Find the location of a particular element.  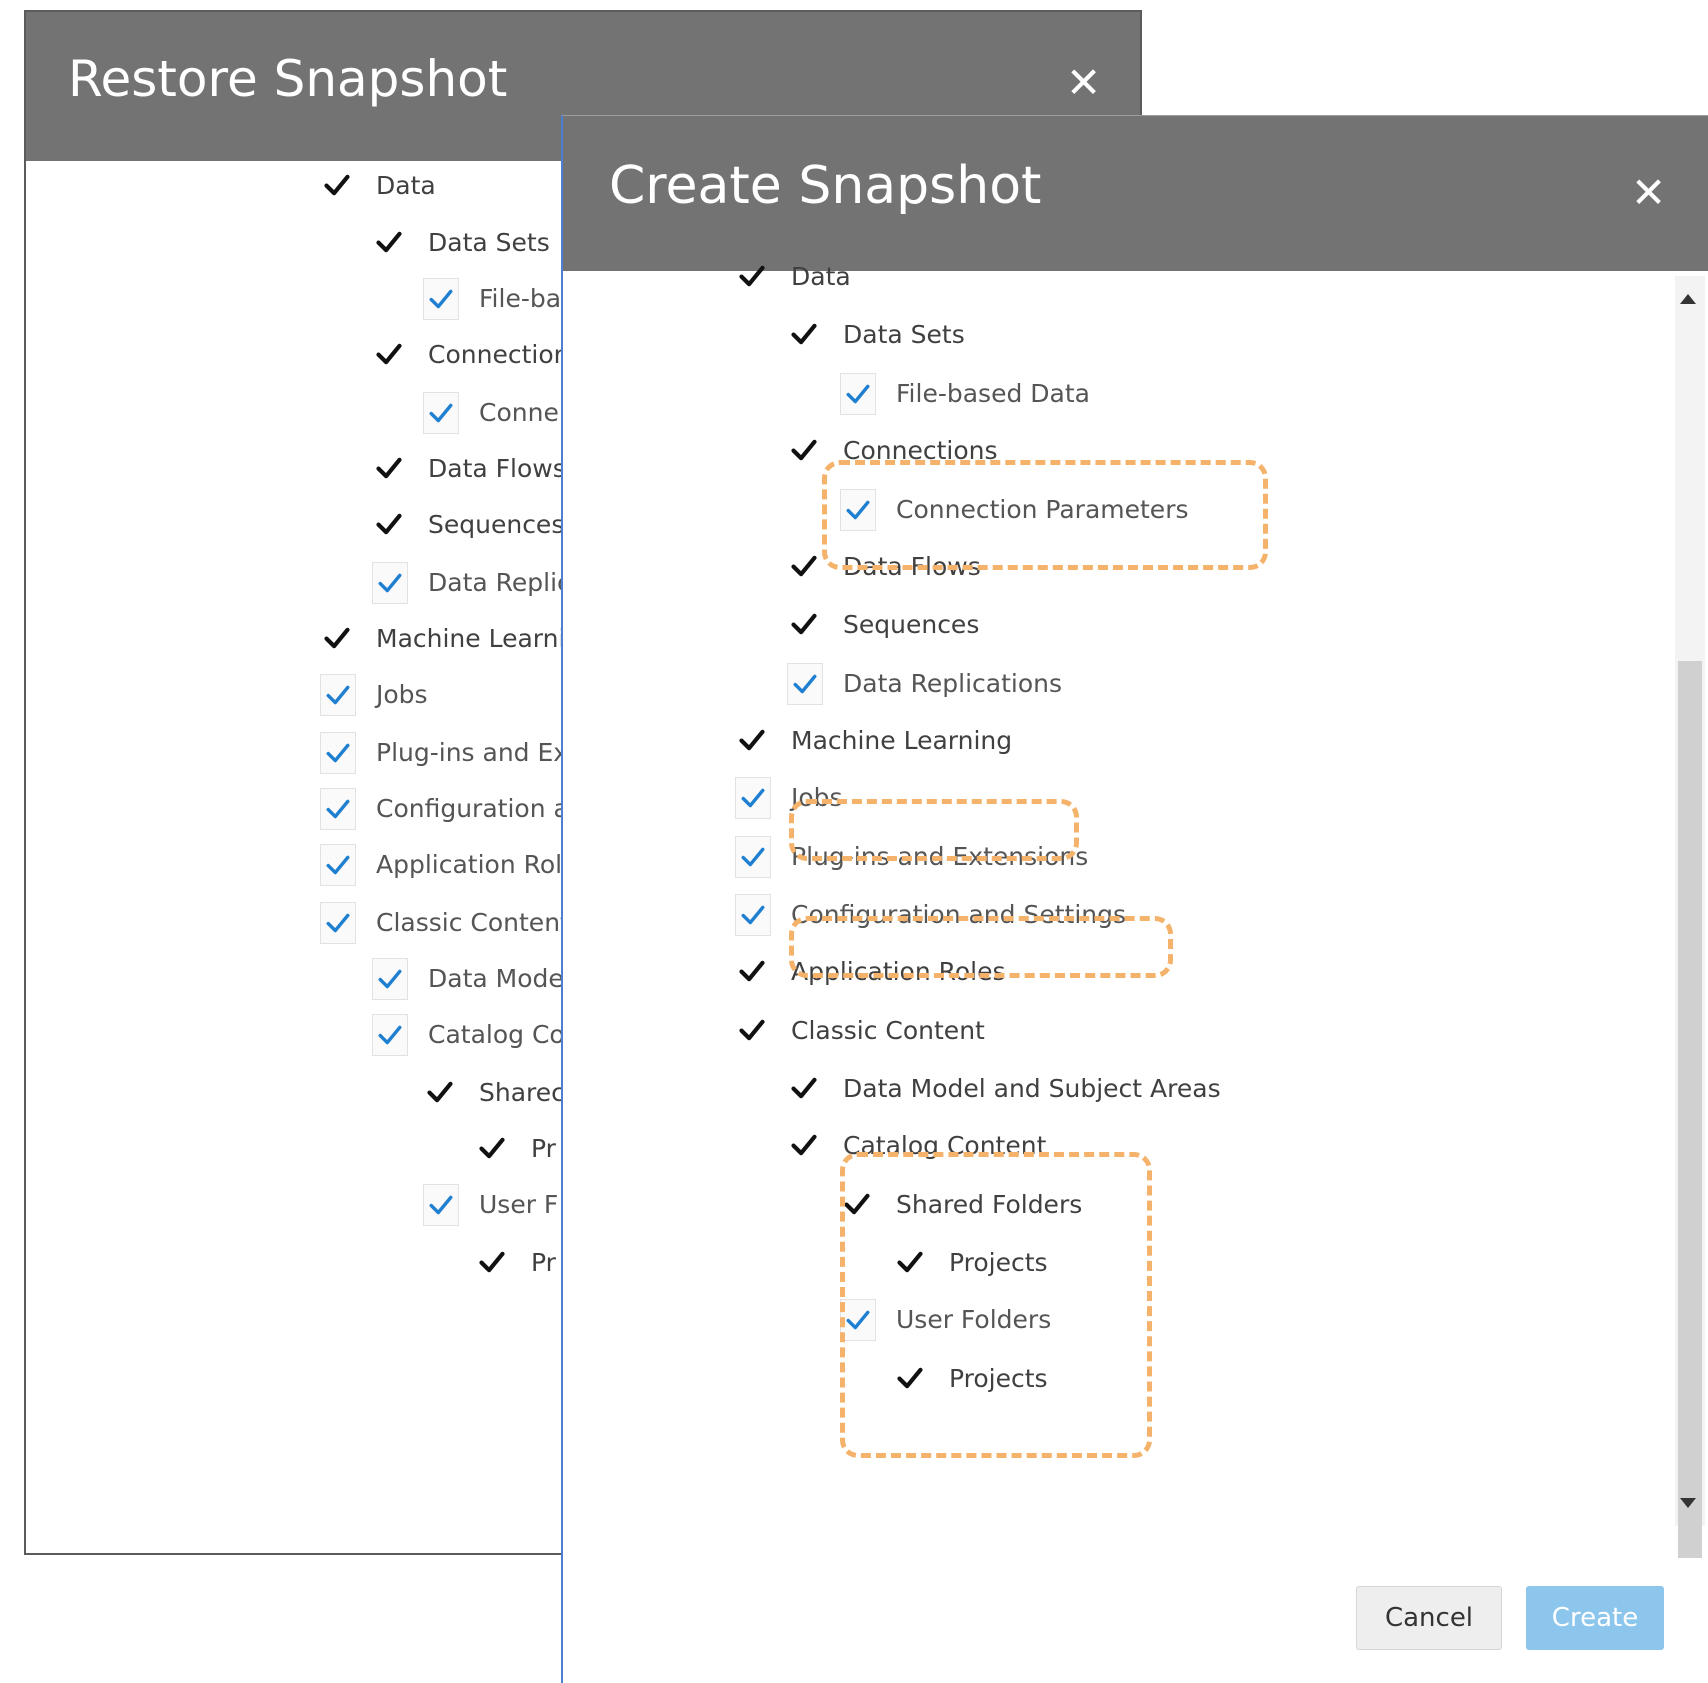

highlight-jobs is located at coordinates (934, 830).